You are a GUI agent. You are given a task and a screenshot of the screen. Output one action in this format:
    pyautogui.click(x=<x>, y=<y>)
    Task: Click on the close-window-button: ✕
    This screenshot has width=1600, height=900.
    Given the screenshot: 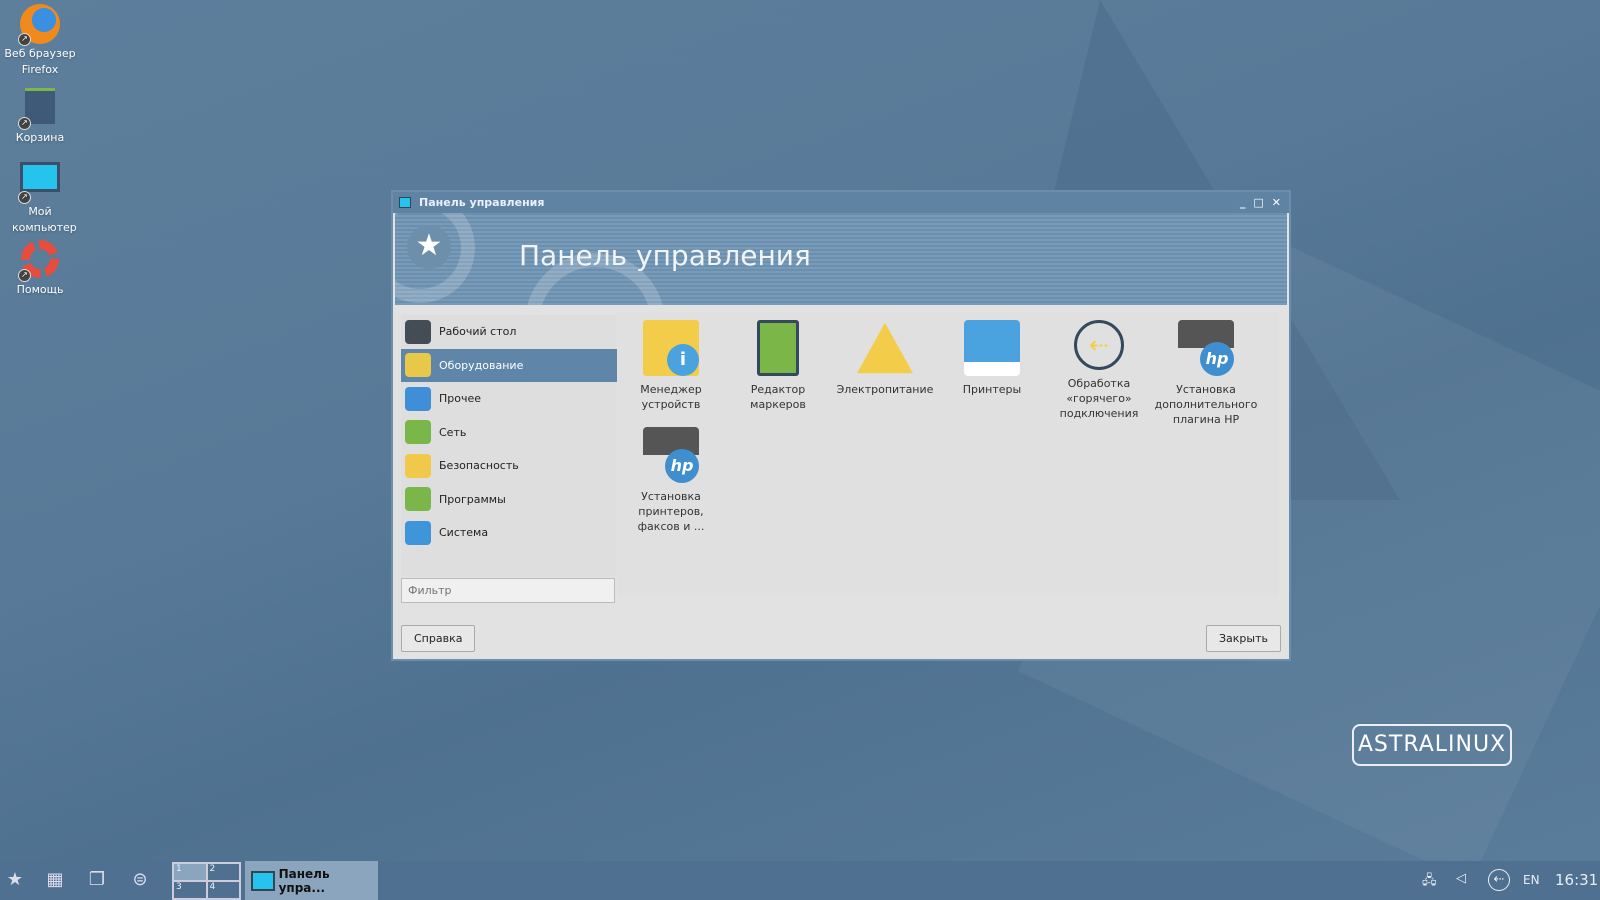 What is the action you would take?
    pyautogui.click(x=1276, y=202)
    